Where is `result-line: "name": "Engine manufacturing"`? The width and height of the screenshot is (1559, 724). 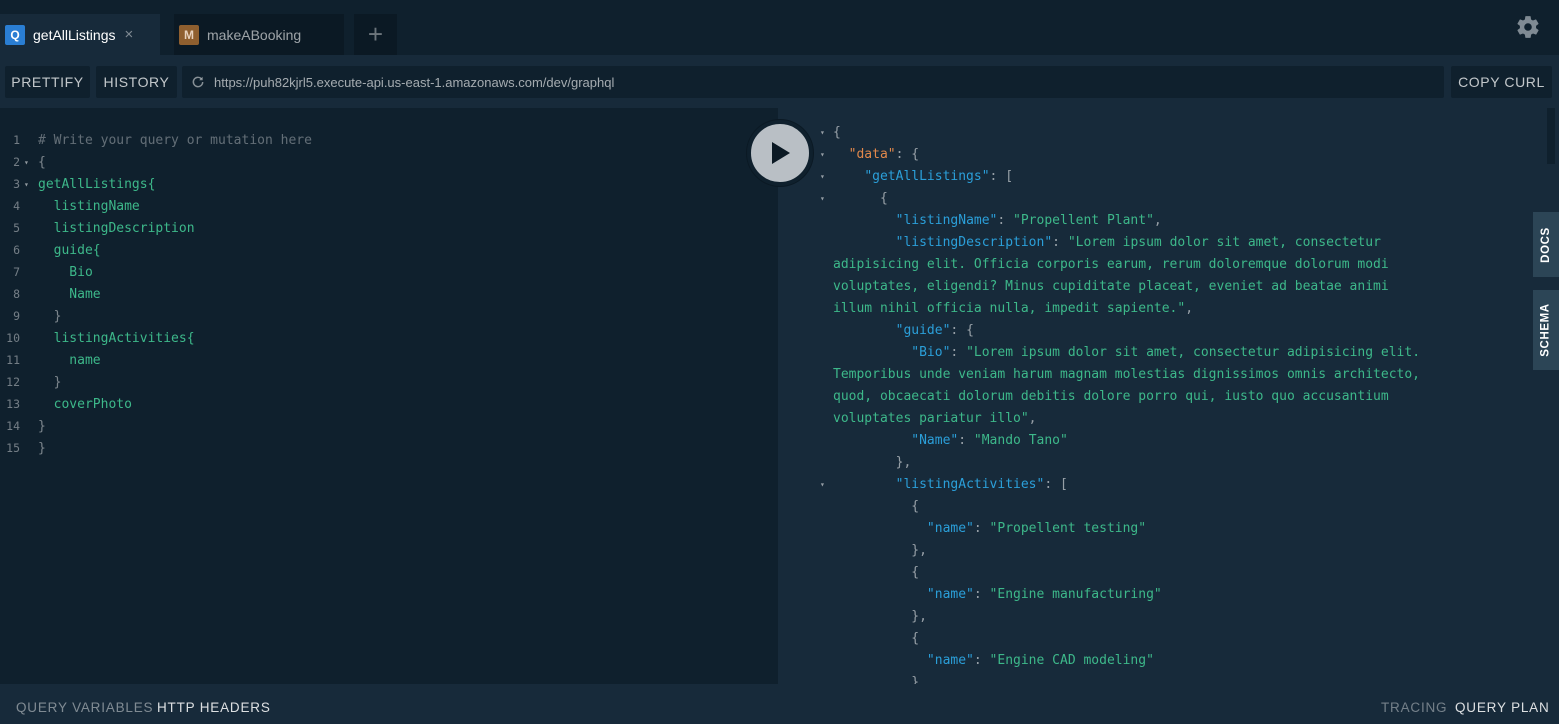
result-line: "name": "Engine manufacturing" is located at coordinates (1161, 594).